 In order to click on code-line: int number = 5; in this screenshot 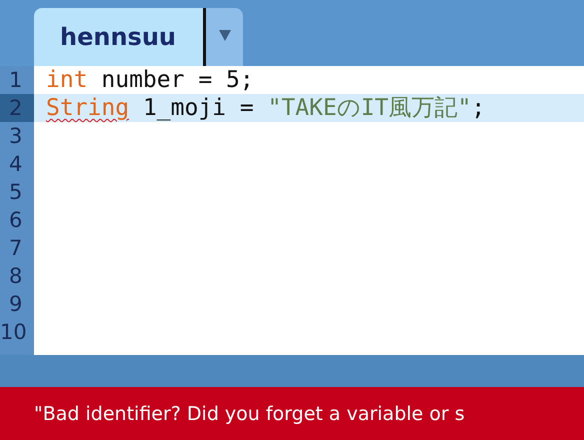, I will do `click(150, 80)`.